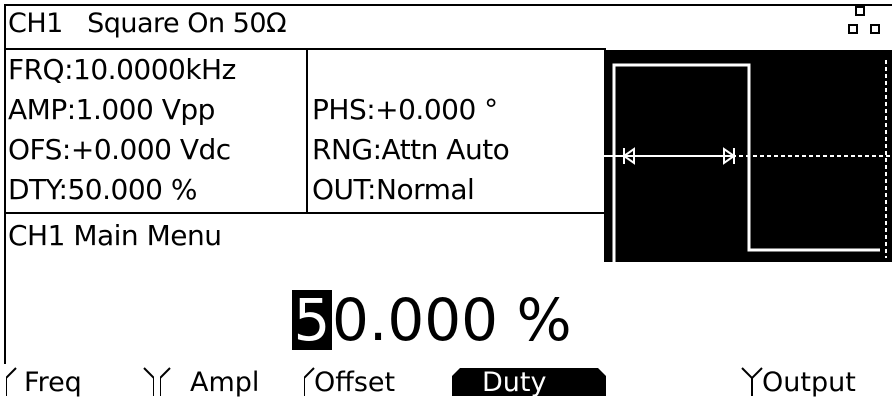 This screenshot has width=892, height=398. What do you see at coordinates (119, 149) in the screenshot?
I see `param-offset: OFS:+0.000 Vdc` at bounding box center [119, 149].